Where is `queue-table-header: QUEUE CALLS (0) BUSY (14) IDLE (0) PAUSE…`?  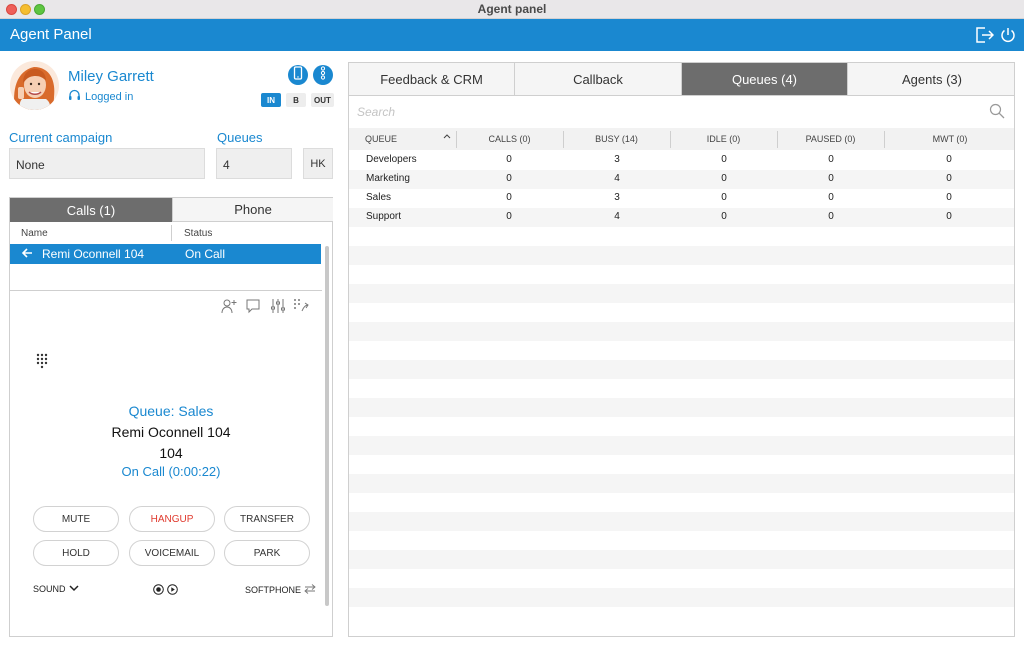 queue-table-header: QUEUE CALLS (0) BUSY (14) IDLE (0) PAUSE… is located at coordinates (681, 139).